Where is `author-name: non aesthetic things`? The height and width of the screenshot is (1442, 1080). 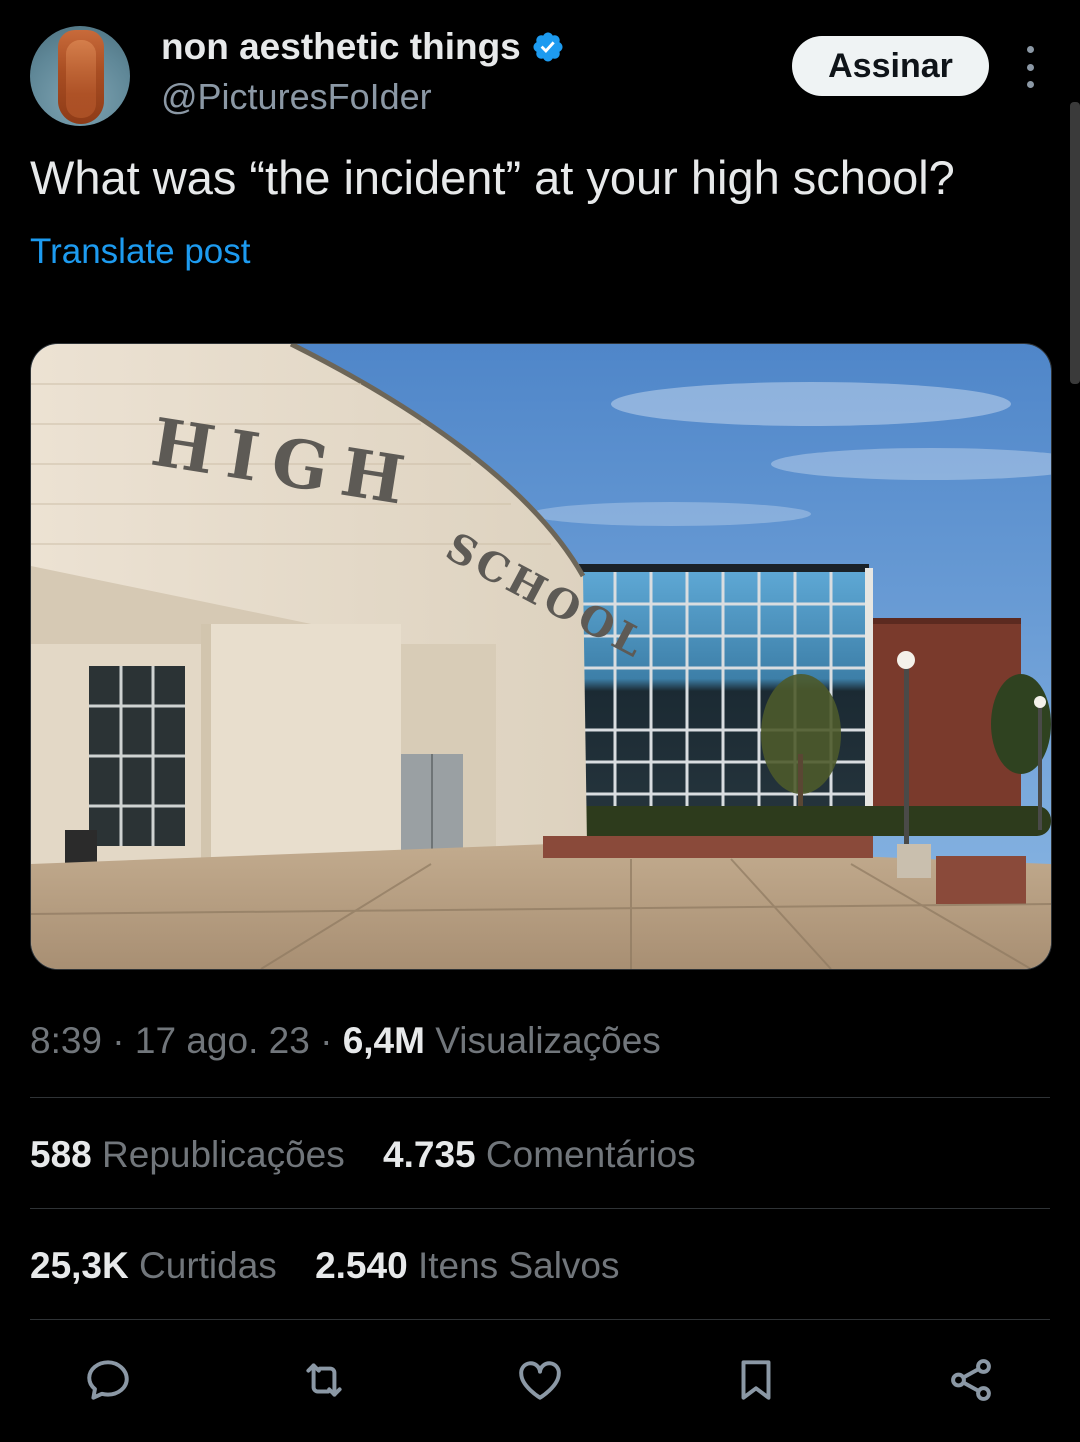 author-name: non aesthetic things is located at coordinates (363, 47).